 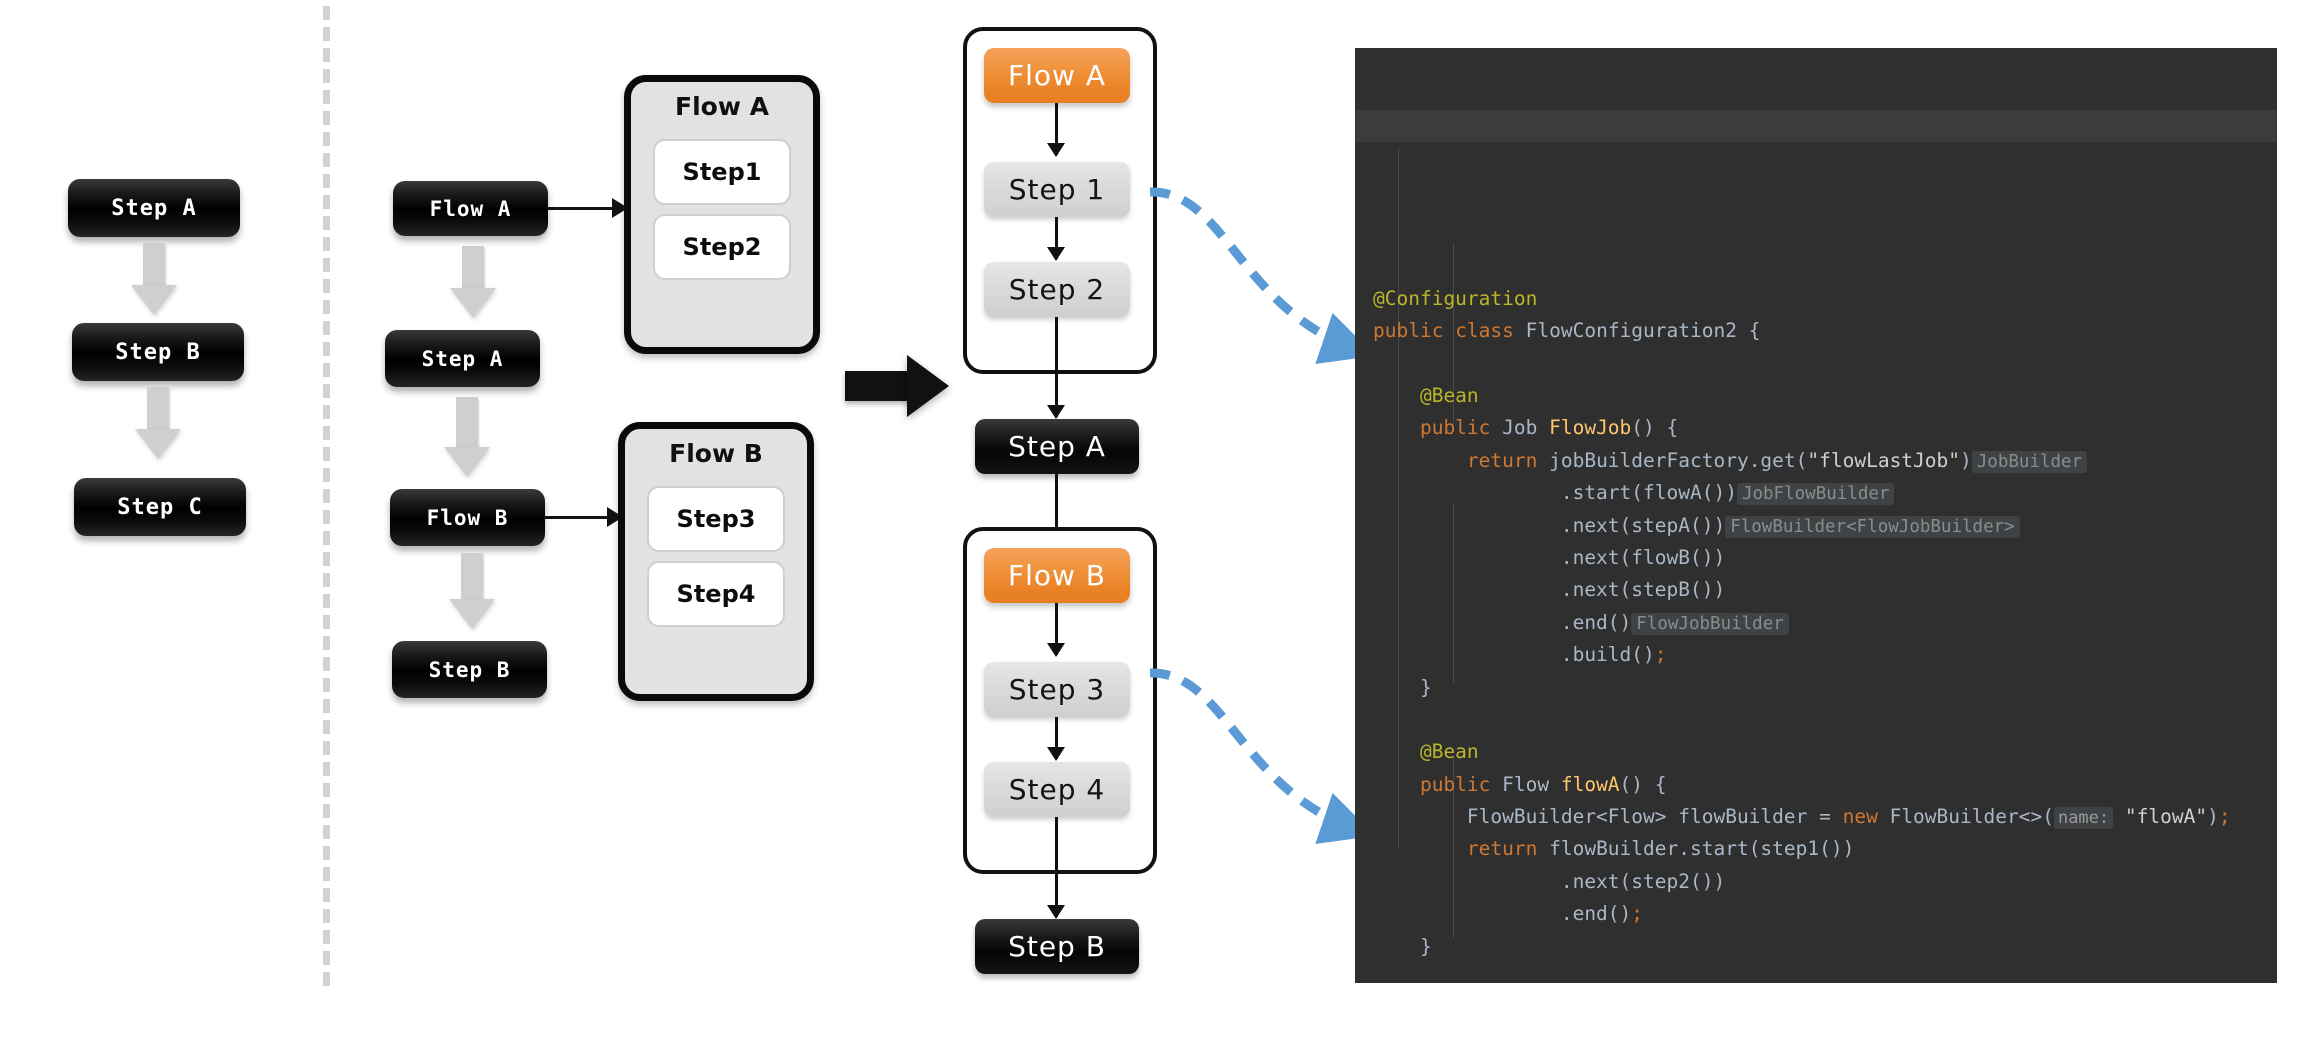 I want to click on code-token: return, so click(x=1461, y=849).